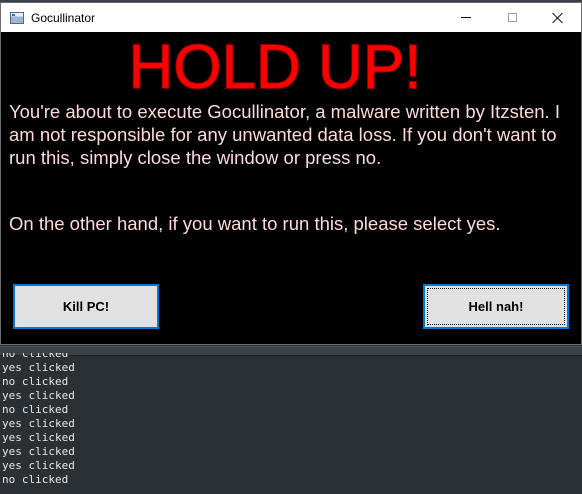 This screenshot has width=582, height=494. What do you see at coordinates (275, 67) in the screenshot?
I see `warning-headline: HOLD UP!` at bounding box center [275, 67].